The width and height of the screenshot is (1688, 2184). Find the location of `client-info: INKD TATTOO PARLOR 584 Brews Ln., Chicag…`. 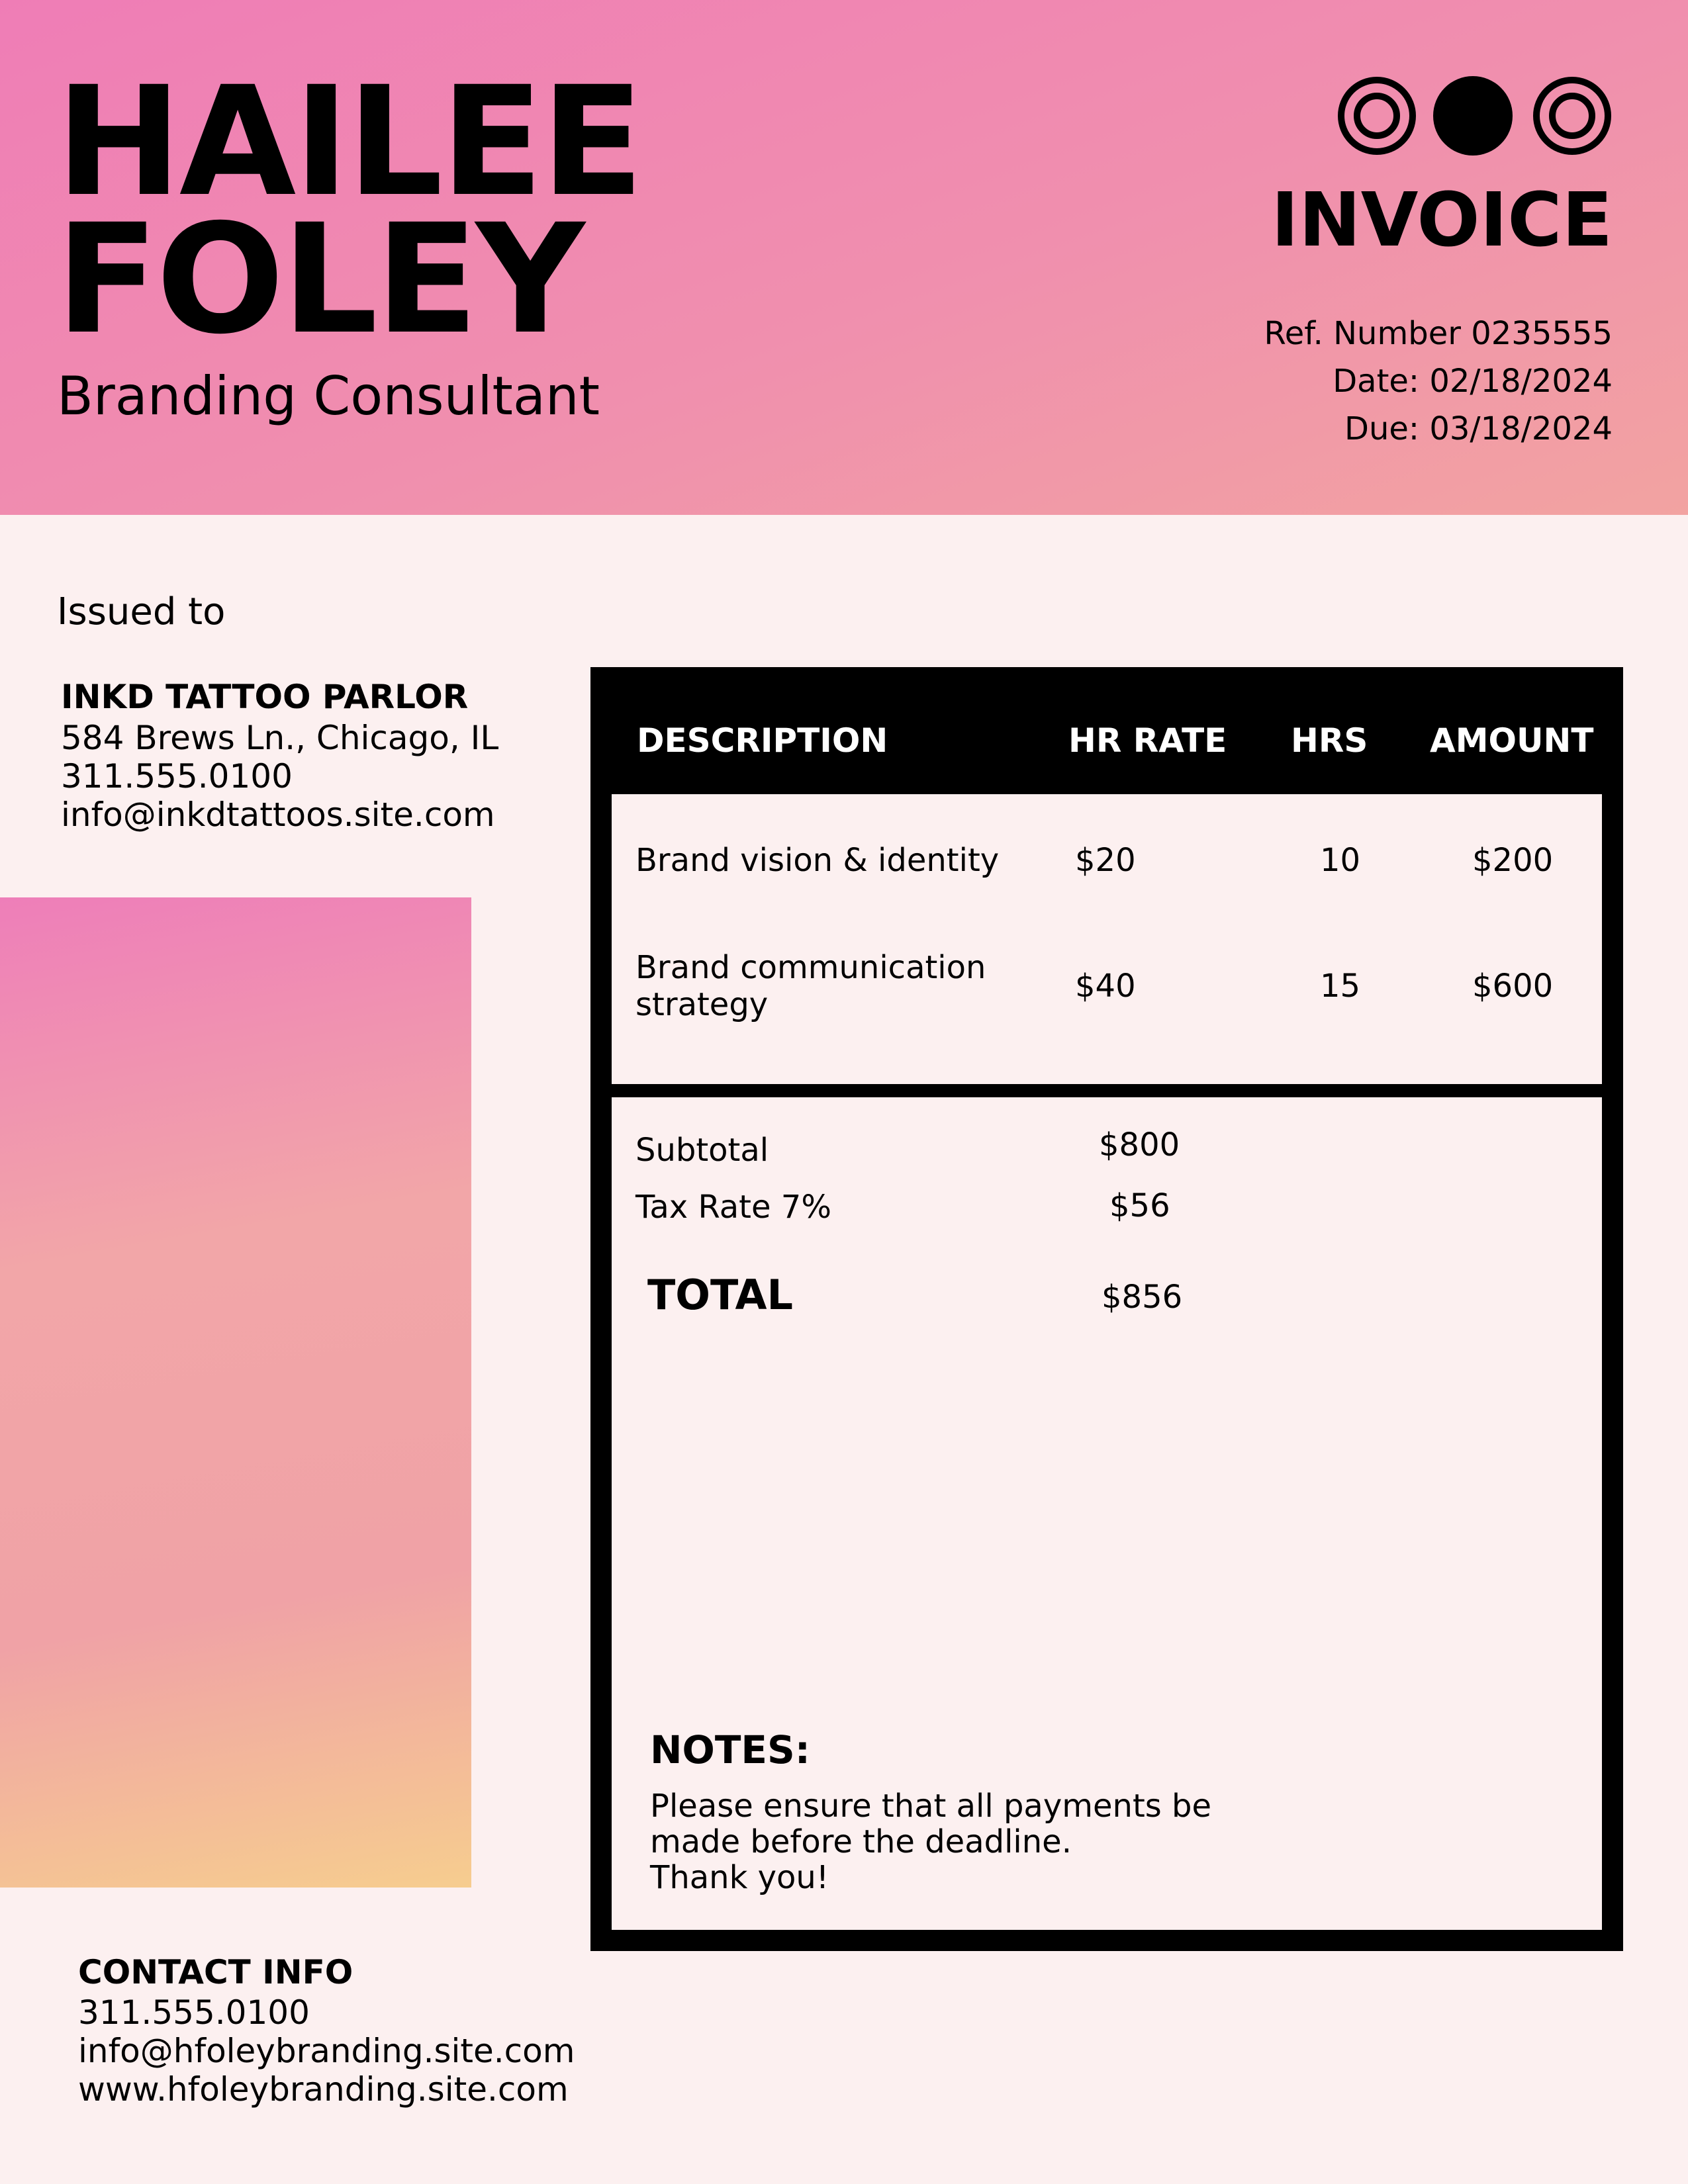

client-info: INKD TATTOO PARLOR 584 Brews Ln., Chicag… is located at coordinates (279, 755).